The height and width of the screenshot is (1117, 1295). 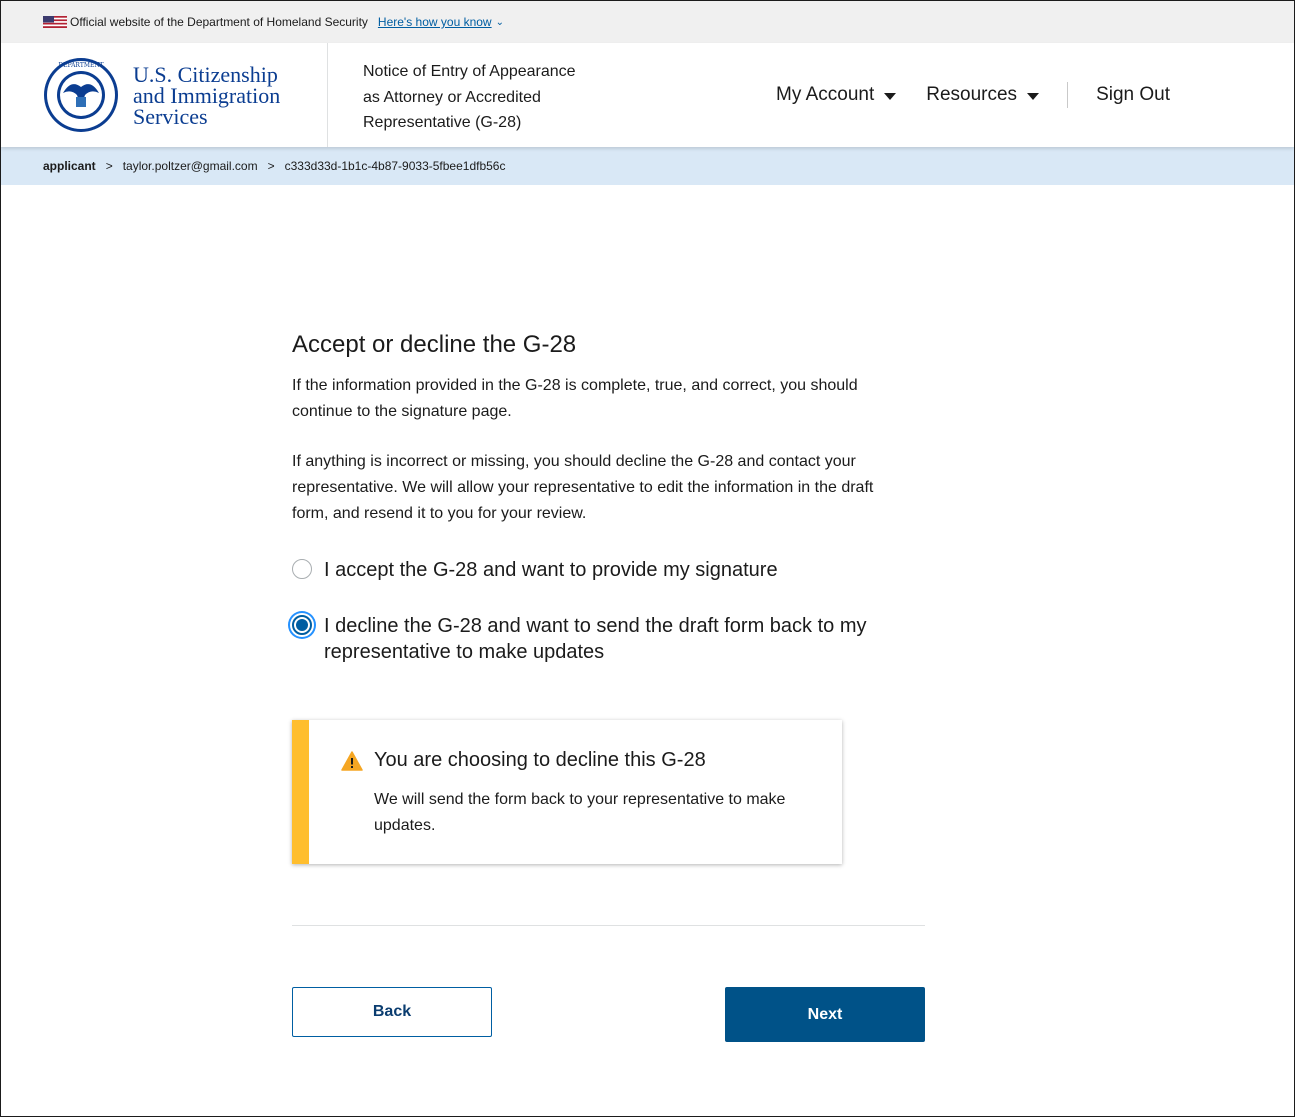 I want to click on accept-radio-button, so click(x=302, y=568).